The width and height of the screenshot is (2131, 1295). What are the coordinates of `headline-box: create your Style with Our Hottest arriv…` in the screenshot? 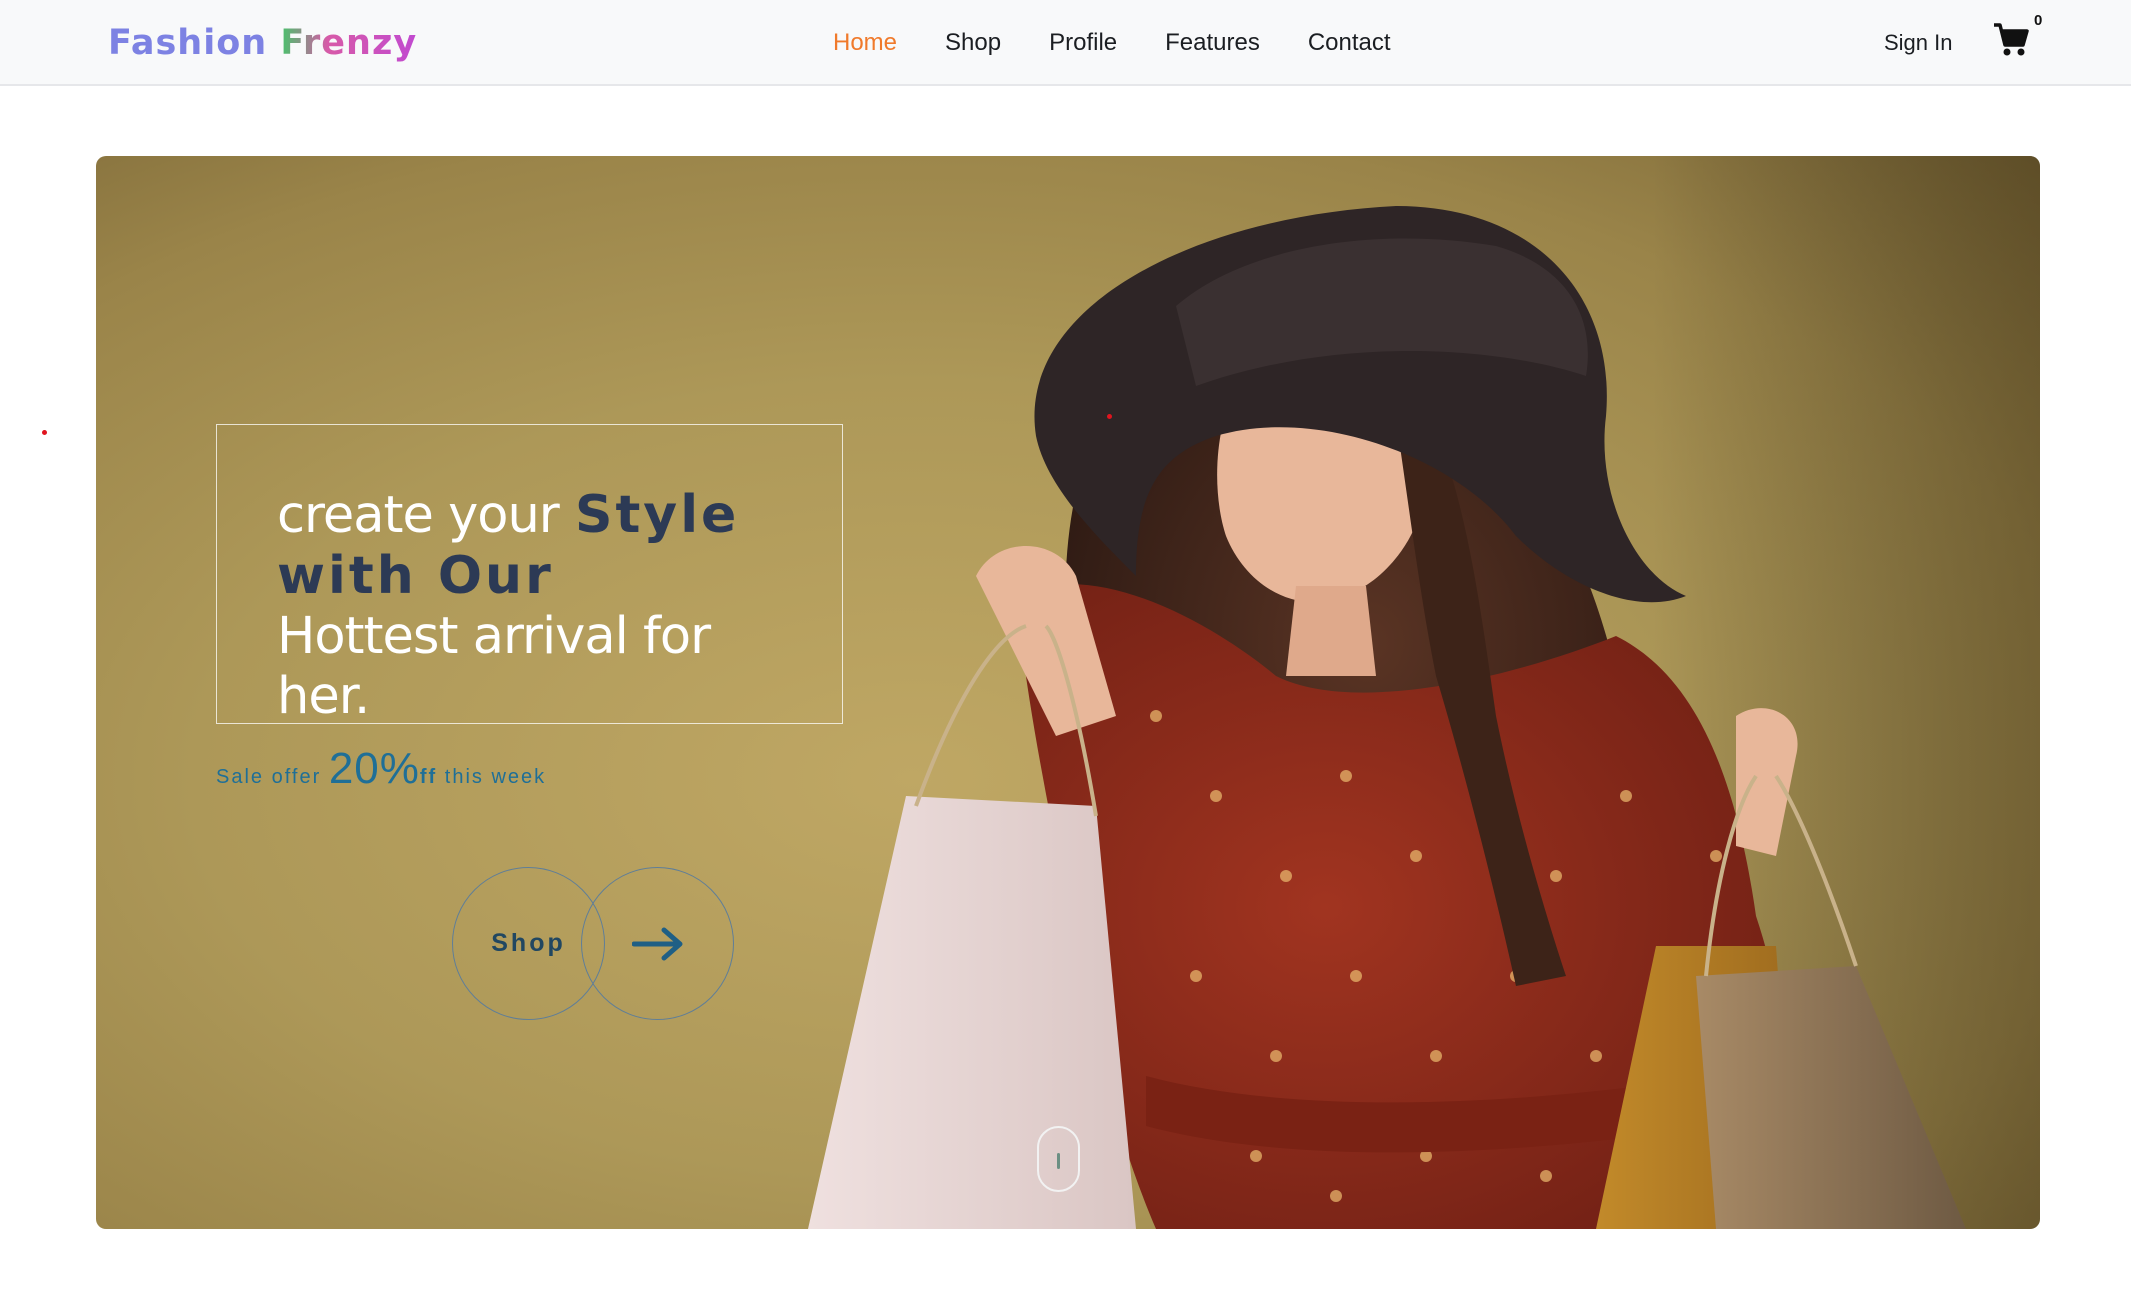 It's located at (529, 575).